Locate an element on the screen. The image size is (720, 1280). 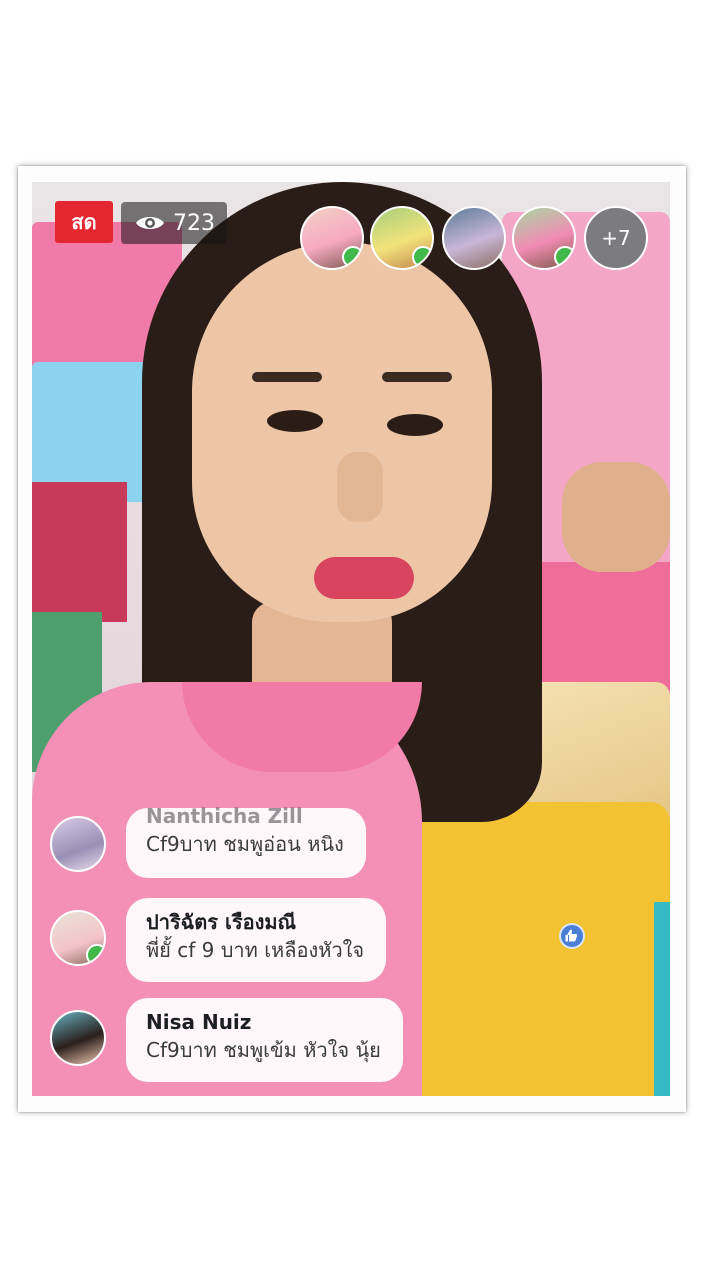
guest-avatars: +7 is located at coordinates (480, 239).